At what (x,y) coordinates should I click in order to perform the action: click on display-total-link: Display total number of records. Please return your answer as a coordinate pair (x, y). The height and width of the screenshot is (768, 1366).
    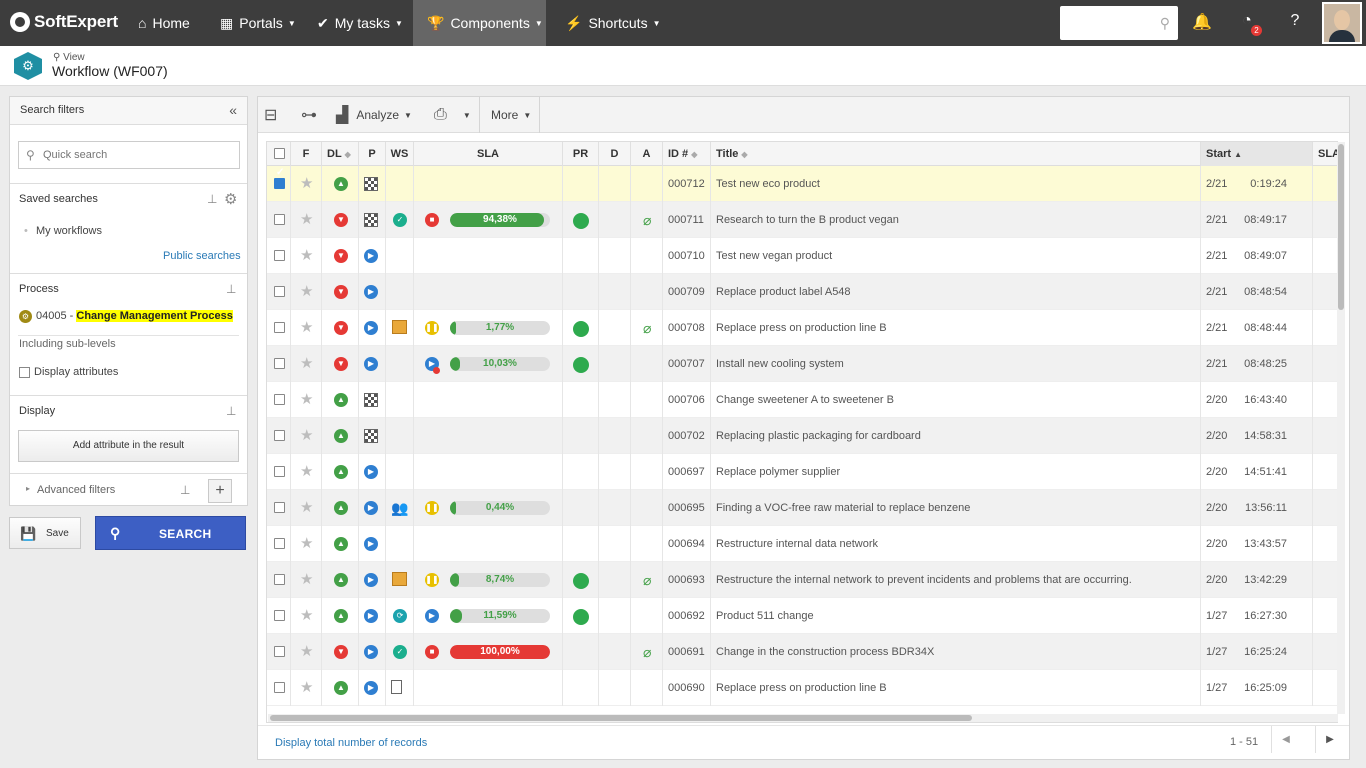
    Looking at the image, I should click on (351, 743).